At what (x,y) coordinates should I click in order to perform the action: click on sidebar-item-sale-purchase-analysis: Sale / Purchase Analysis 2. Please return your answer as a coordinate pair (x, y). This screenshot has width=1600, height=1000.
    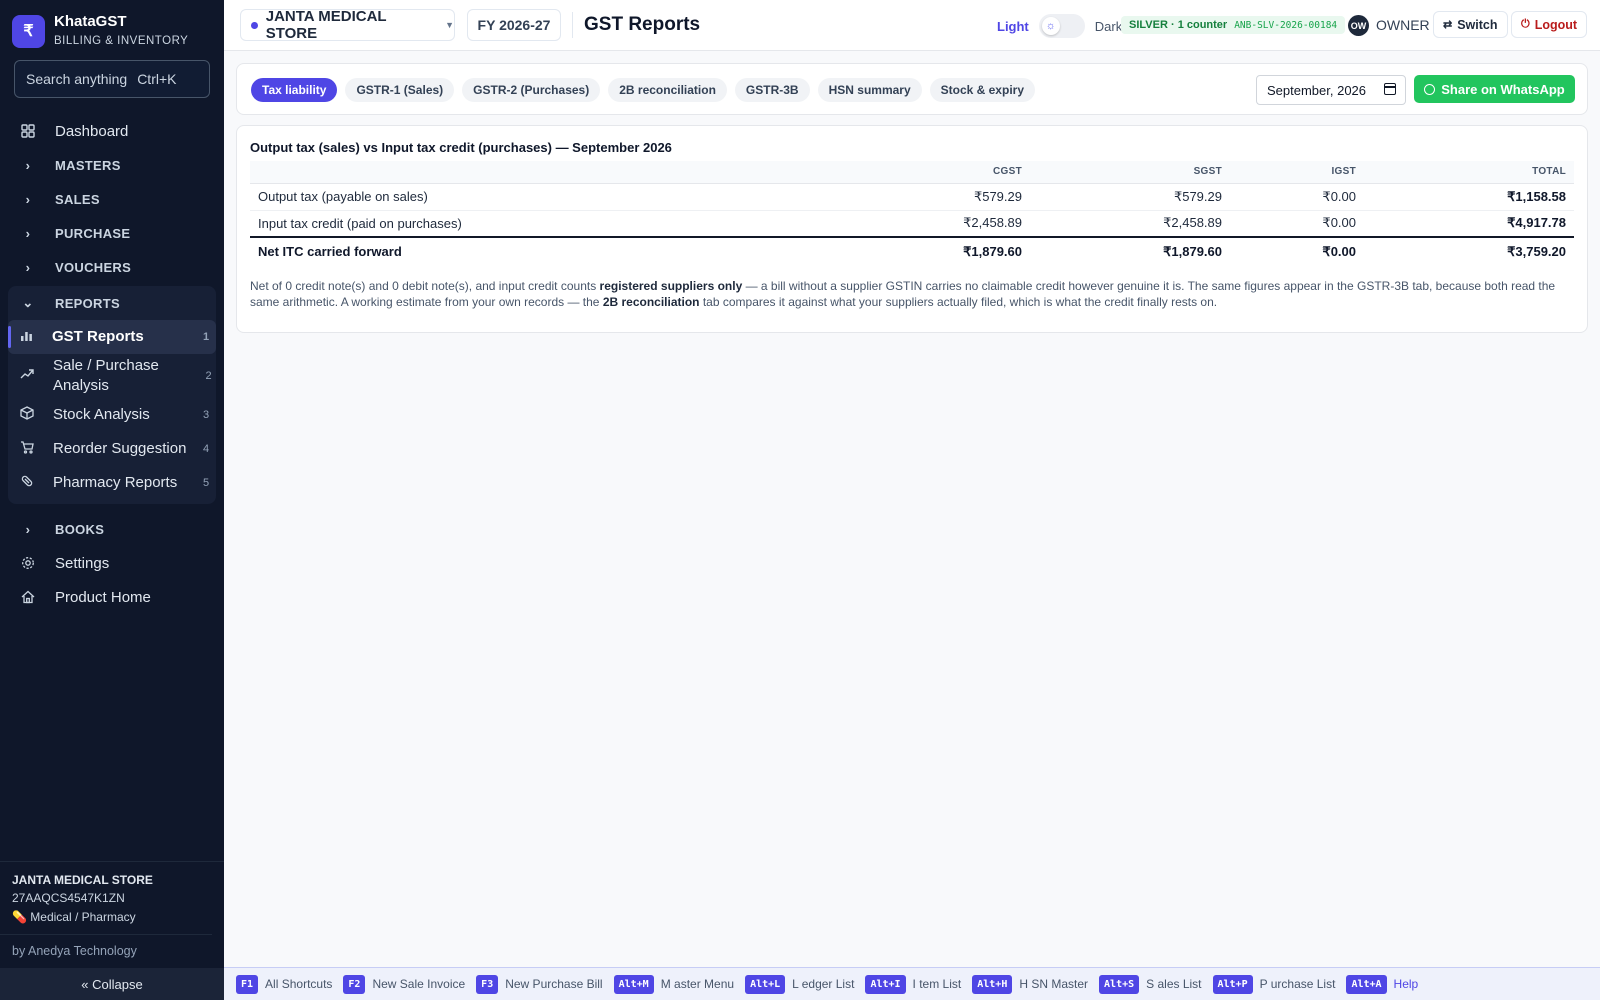
    Looking at the image, I should click on (112, 376).